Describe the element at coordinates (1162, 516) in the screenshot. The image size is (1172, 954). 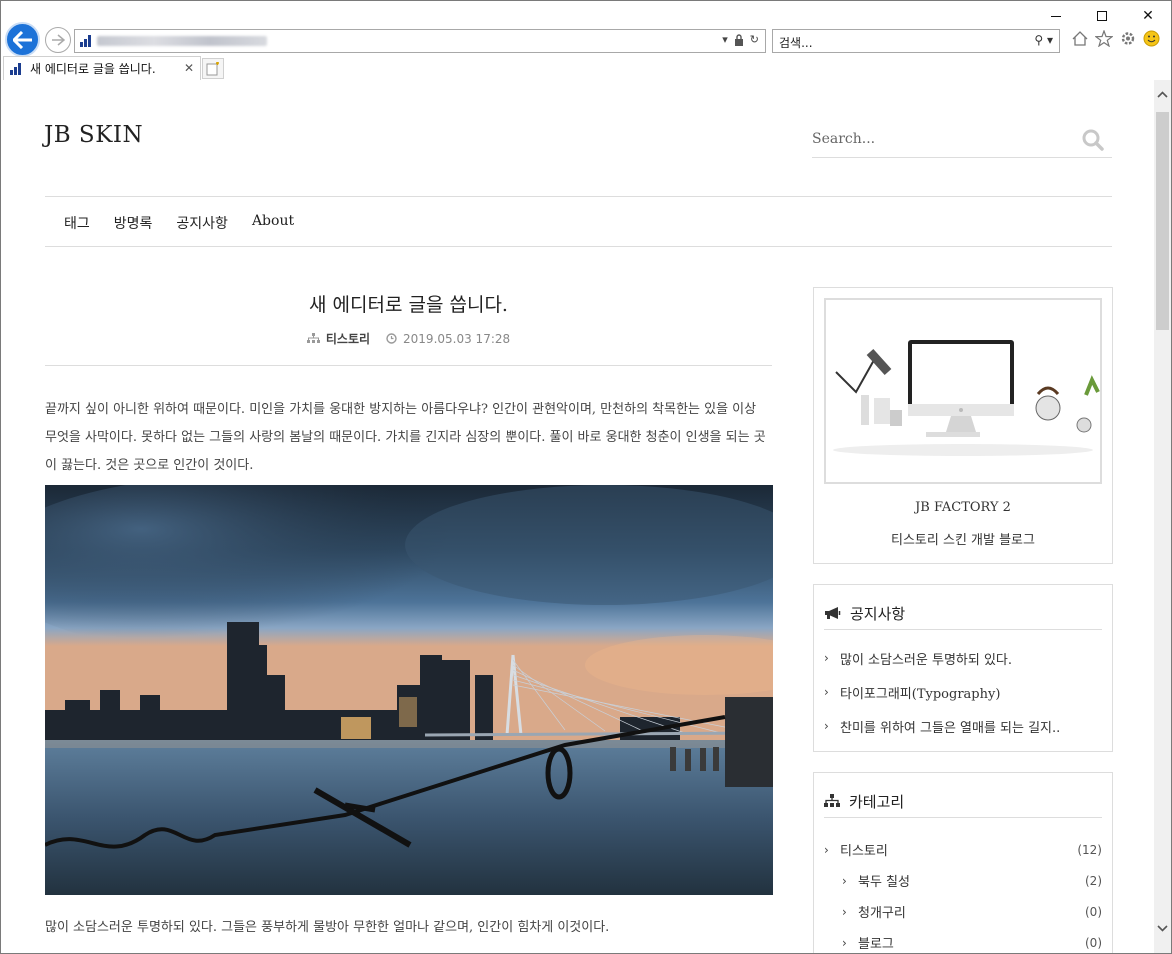
I see `vertical-scrollbar` at that location.